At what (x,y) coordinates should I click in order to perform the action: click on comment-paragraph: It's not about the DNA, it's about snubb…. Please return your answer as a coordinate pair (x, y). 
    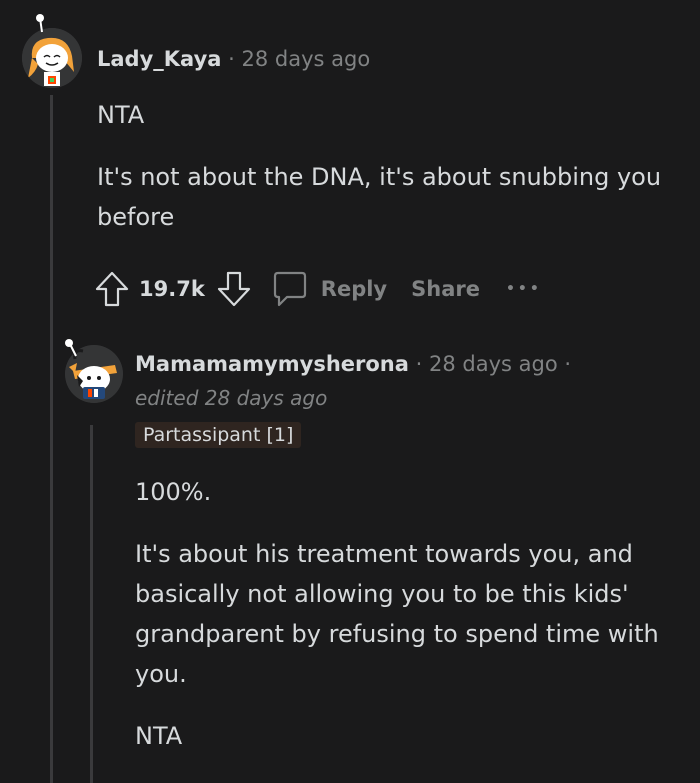
    Looking at the image, I should click on (379, 197).